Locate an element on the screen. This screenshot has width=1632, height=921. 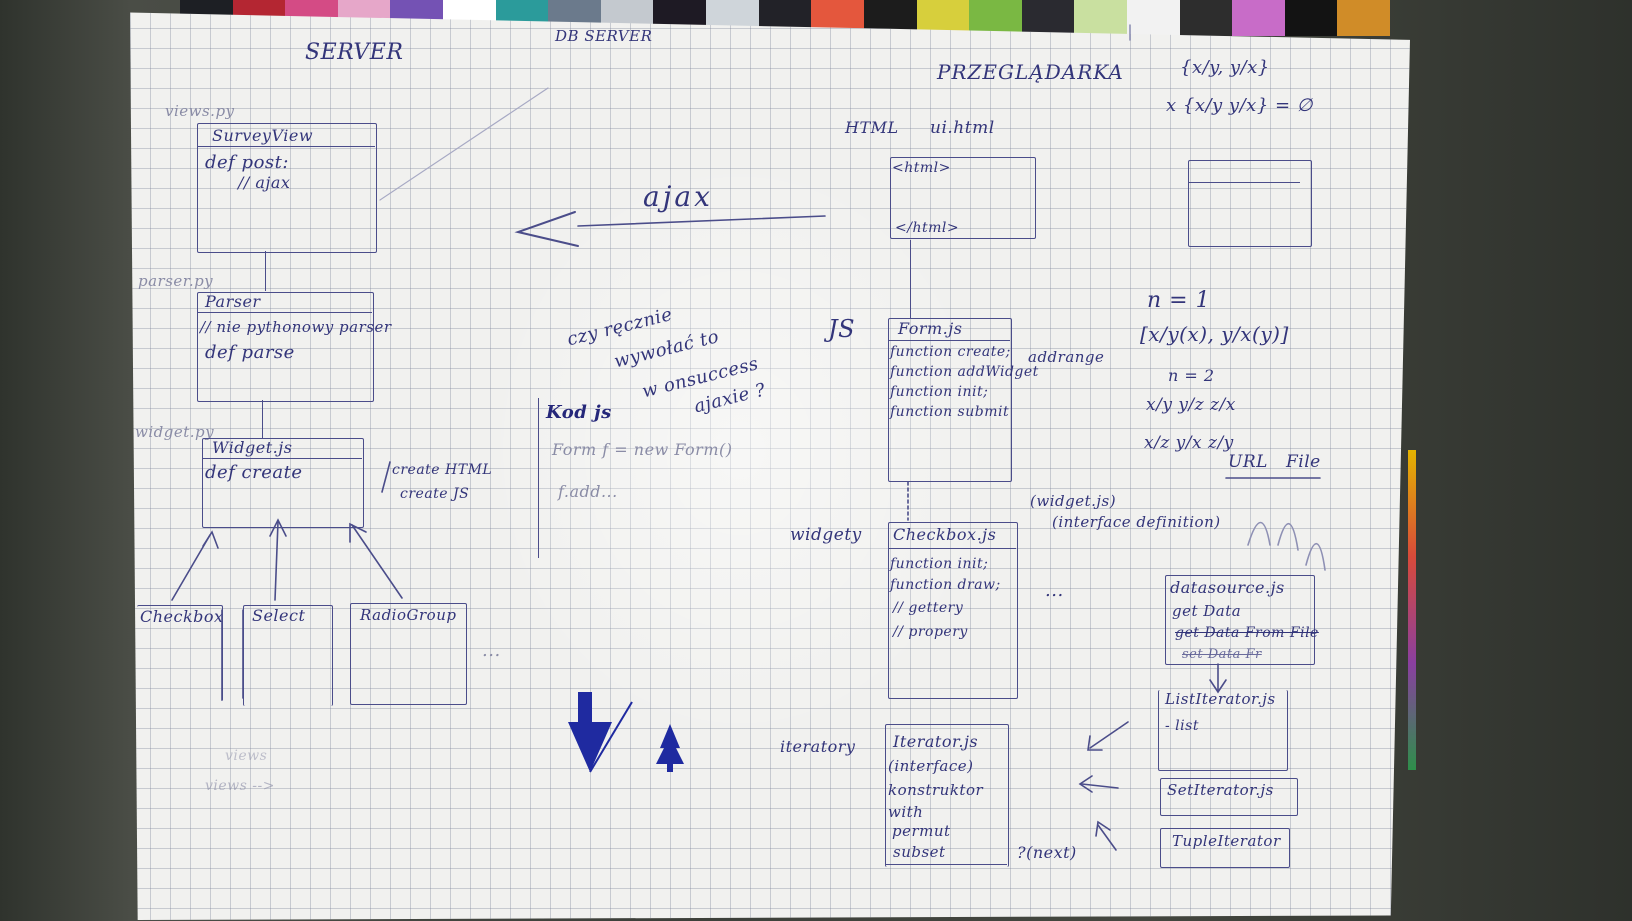
ajax-arrow-shaft is located at coordinates (701, 221).